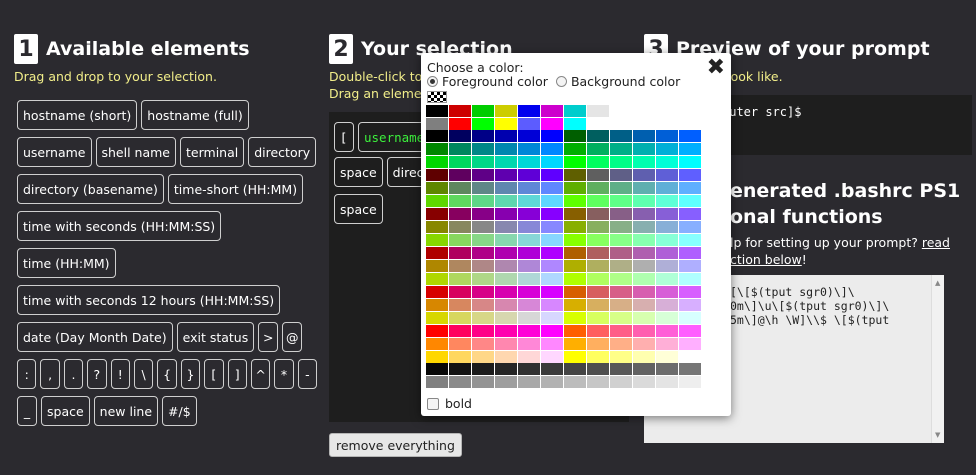 The image size is (976, 475). I want to click on element-chip: !, so click(120, 374).